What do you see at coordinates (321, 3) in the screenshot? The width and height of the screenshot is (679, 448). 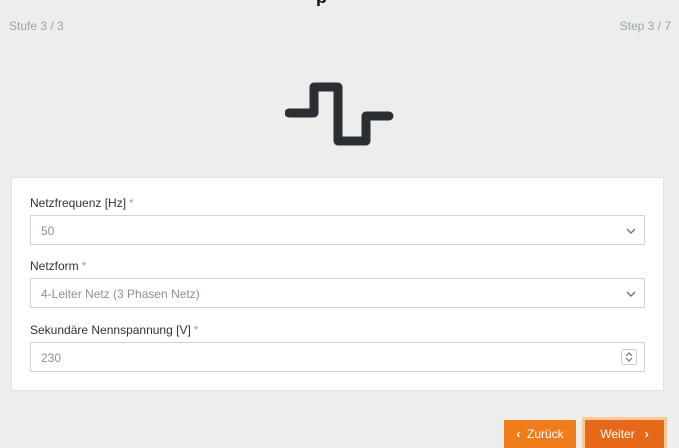 I see `cut-off-title-glyph: p` at bounding box center [321, 3].